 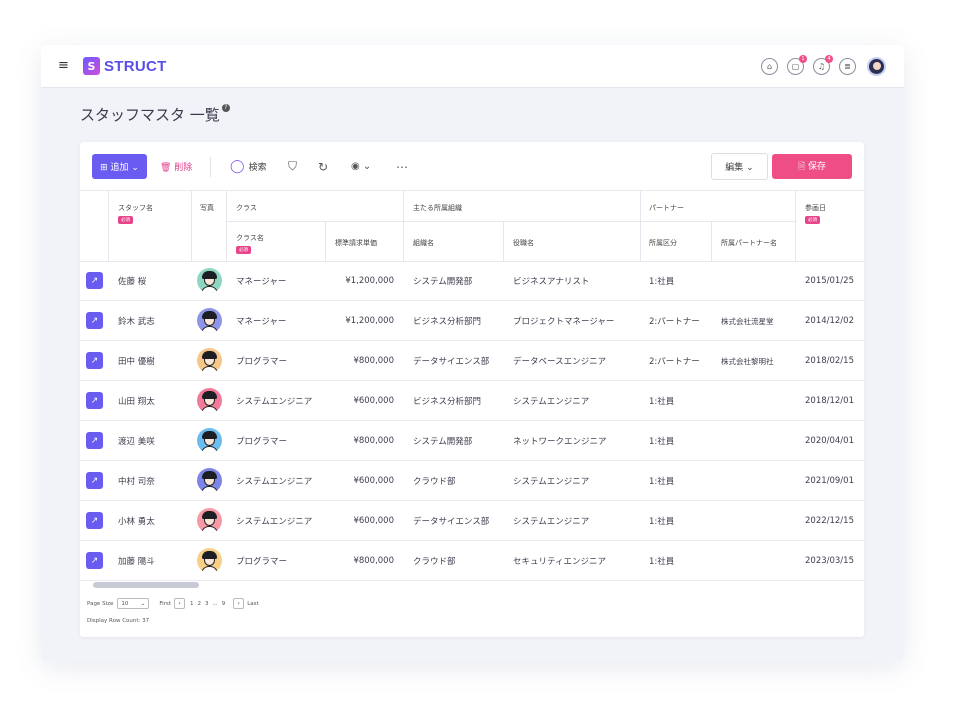 I want to click on col-org-group: 主たる所属組織, so click(x=437, y=208).